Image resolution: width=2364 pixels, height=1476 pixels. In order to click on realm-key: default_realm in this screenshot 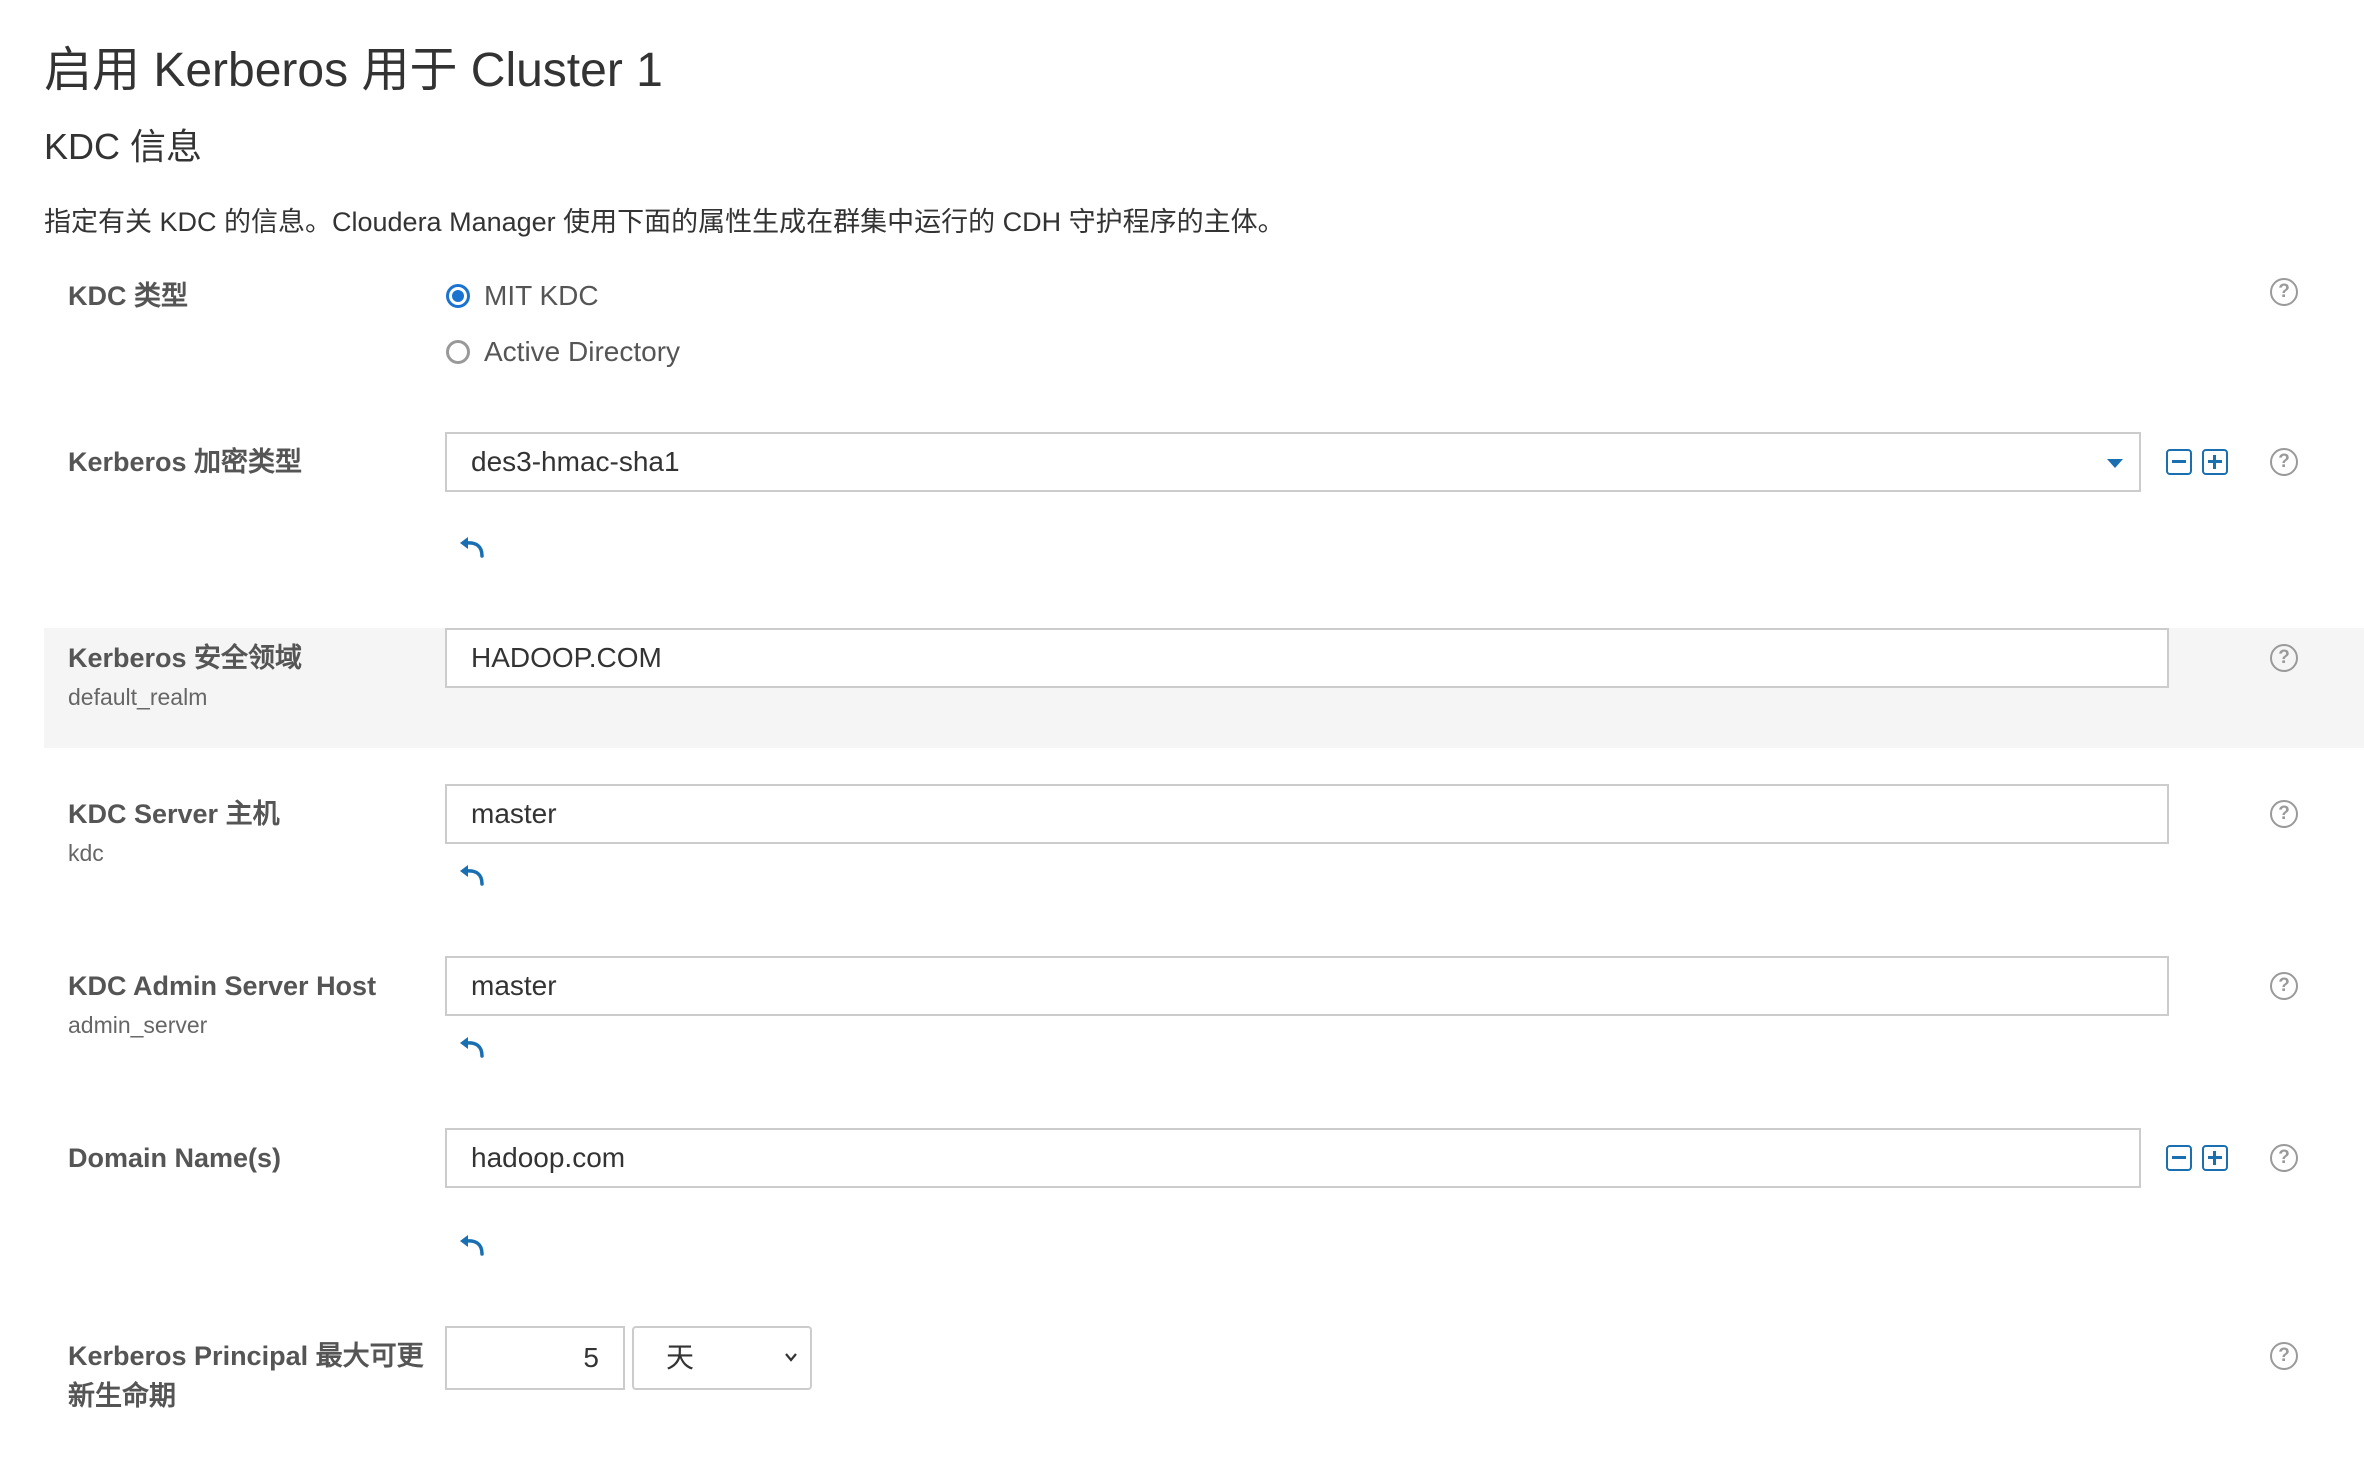, I will do `click(138, 697)`.